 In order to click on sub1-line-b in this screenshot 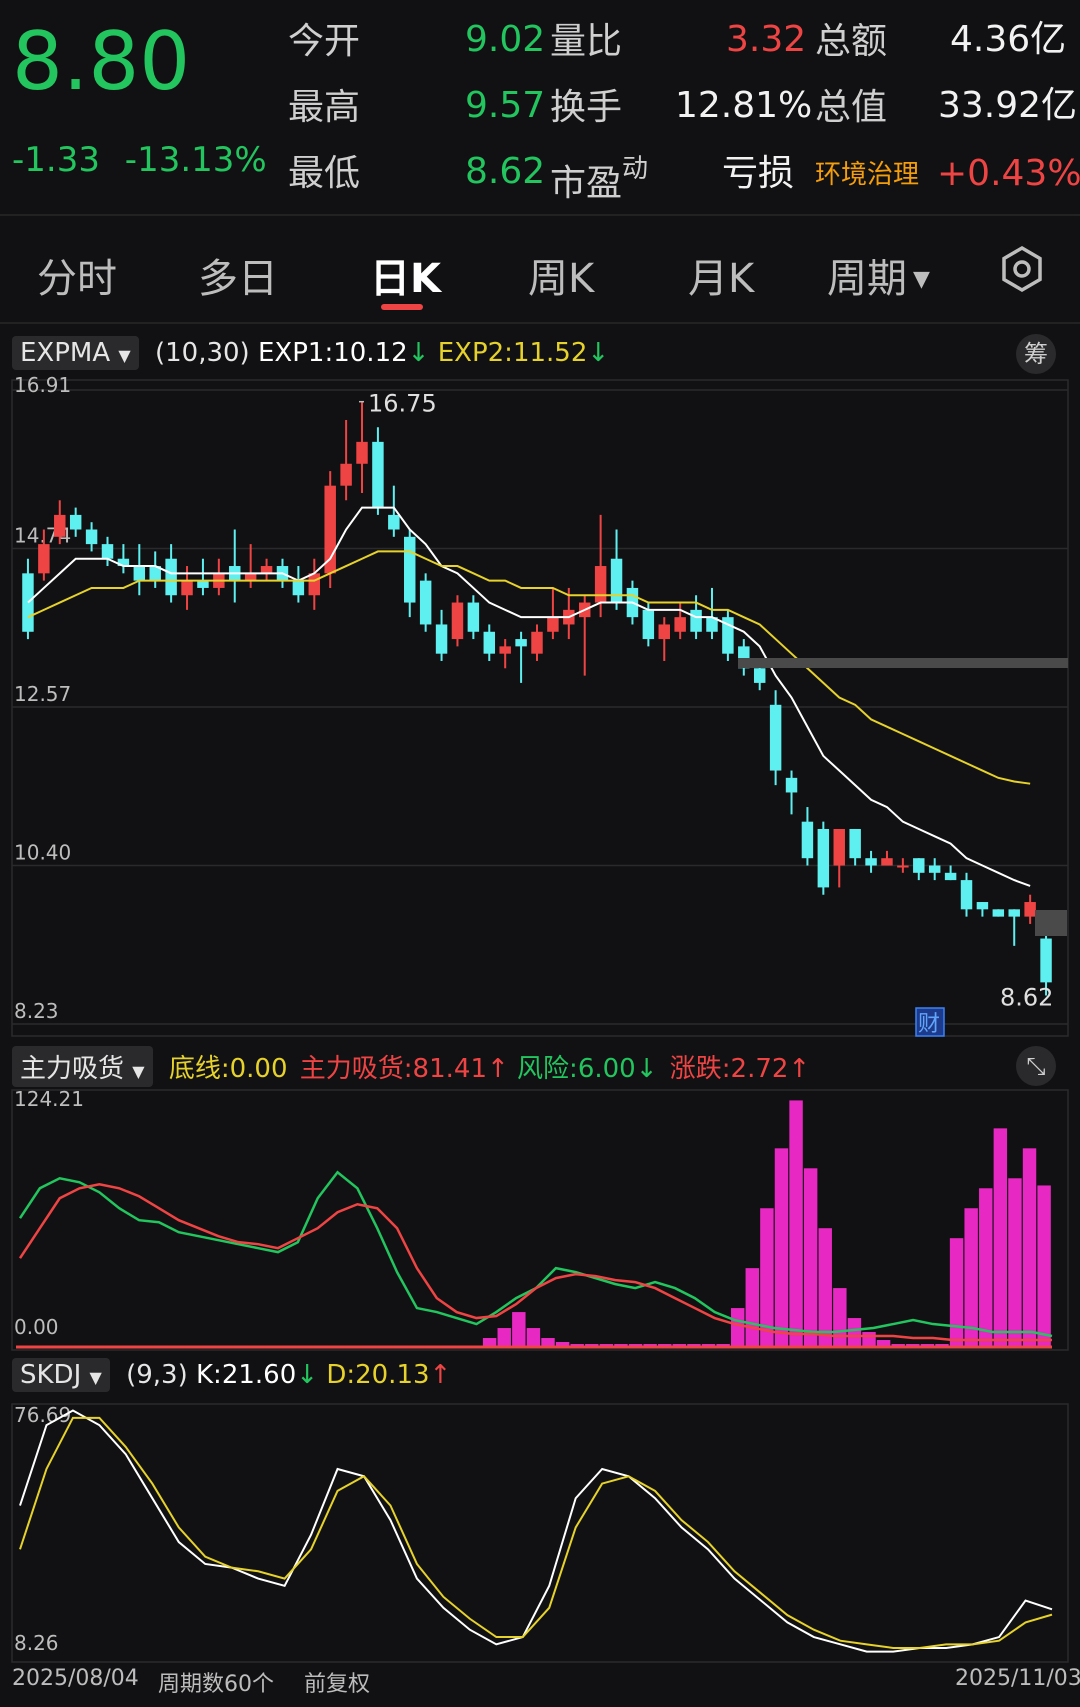, I will do `click(535, 1262)`.